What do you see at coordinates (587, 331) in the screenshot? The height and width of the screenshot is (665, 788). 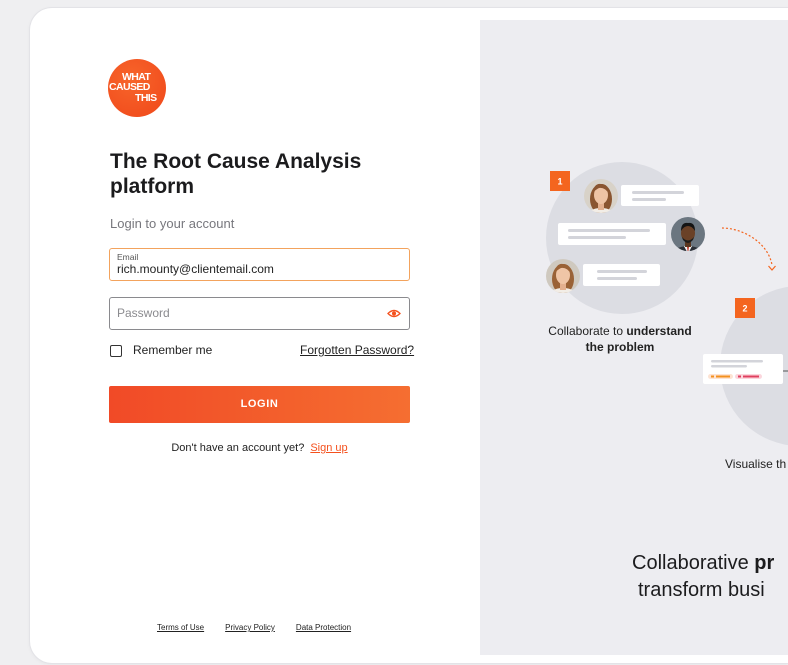 I see `caption-text: Collaborate to` at bounding box center [587, 331].